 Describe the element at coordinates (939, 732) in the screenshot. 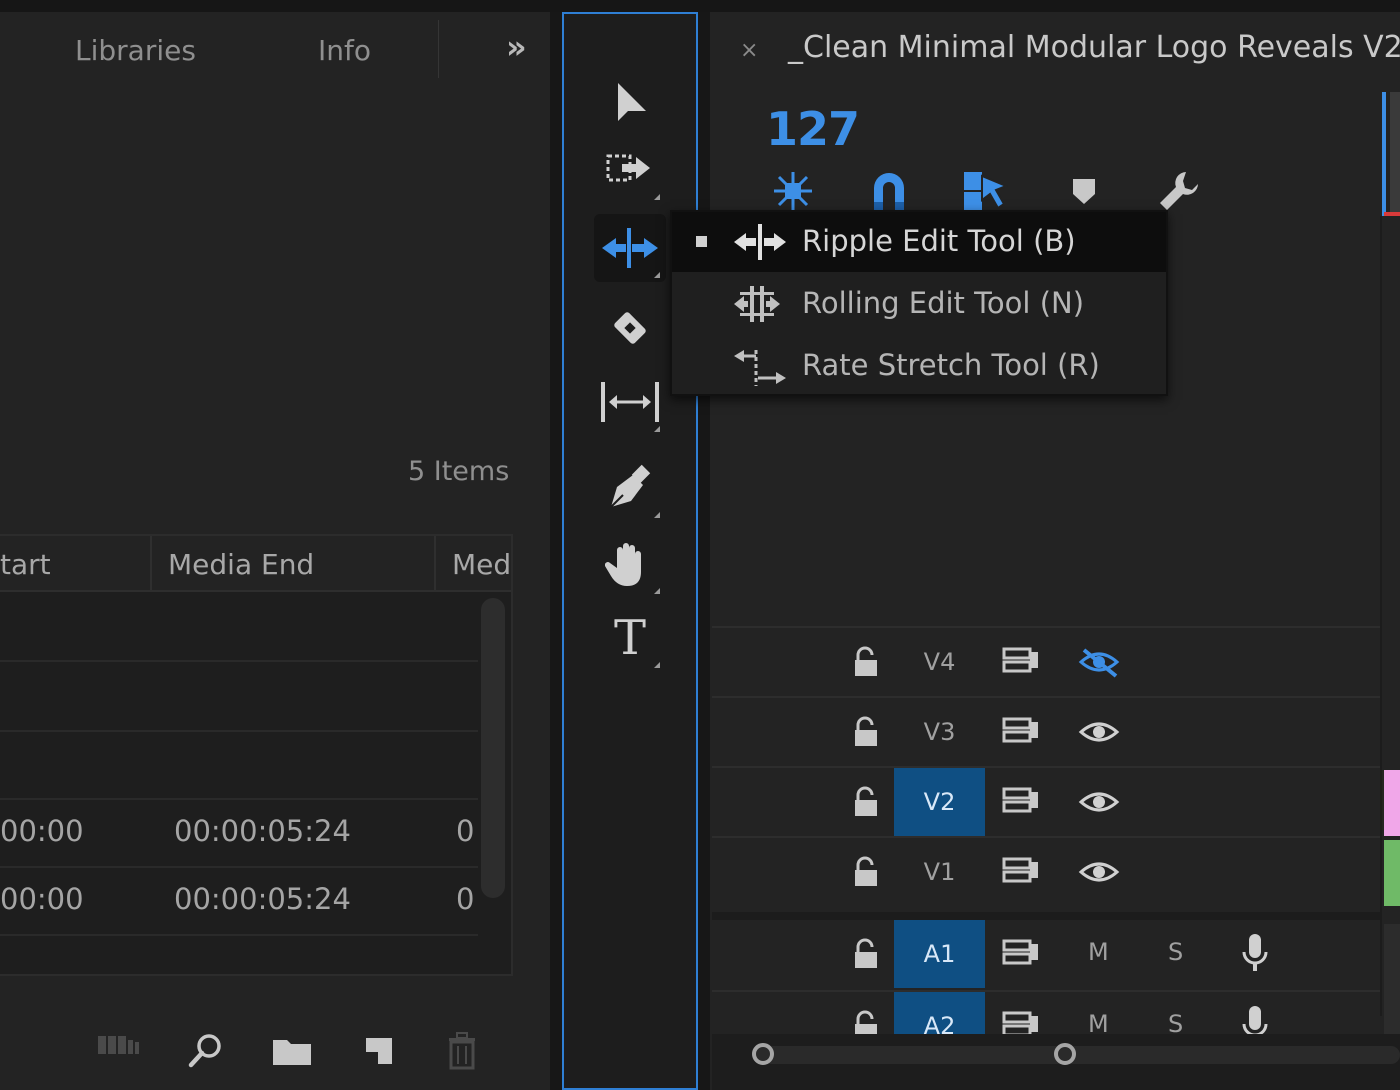

I see `track-target-v3: V3` at that location.